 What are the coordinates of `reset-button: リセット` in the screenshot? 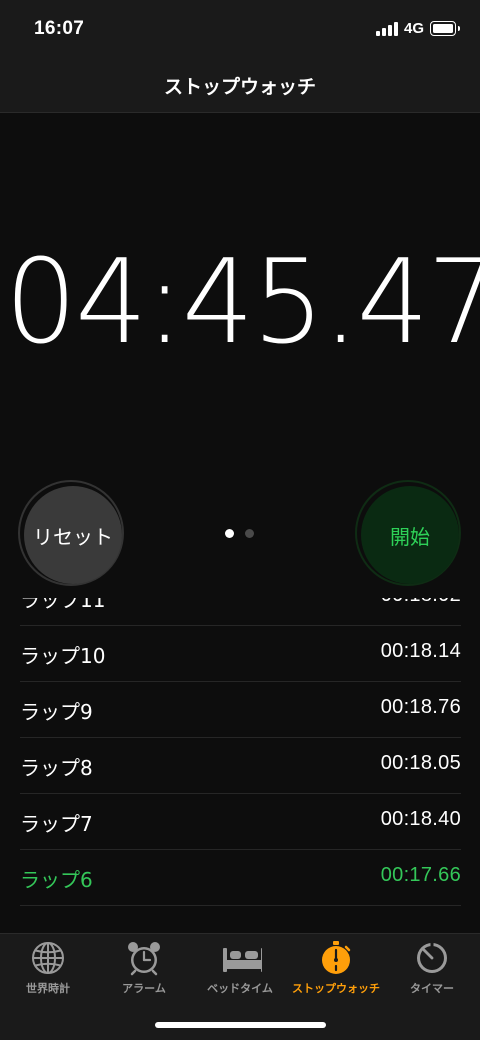 It's located at (71, 533).